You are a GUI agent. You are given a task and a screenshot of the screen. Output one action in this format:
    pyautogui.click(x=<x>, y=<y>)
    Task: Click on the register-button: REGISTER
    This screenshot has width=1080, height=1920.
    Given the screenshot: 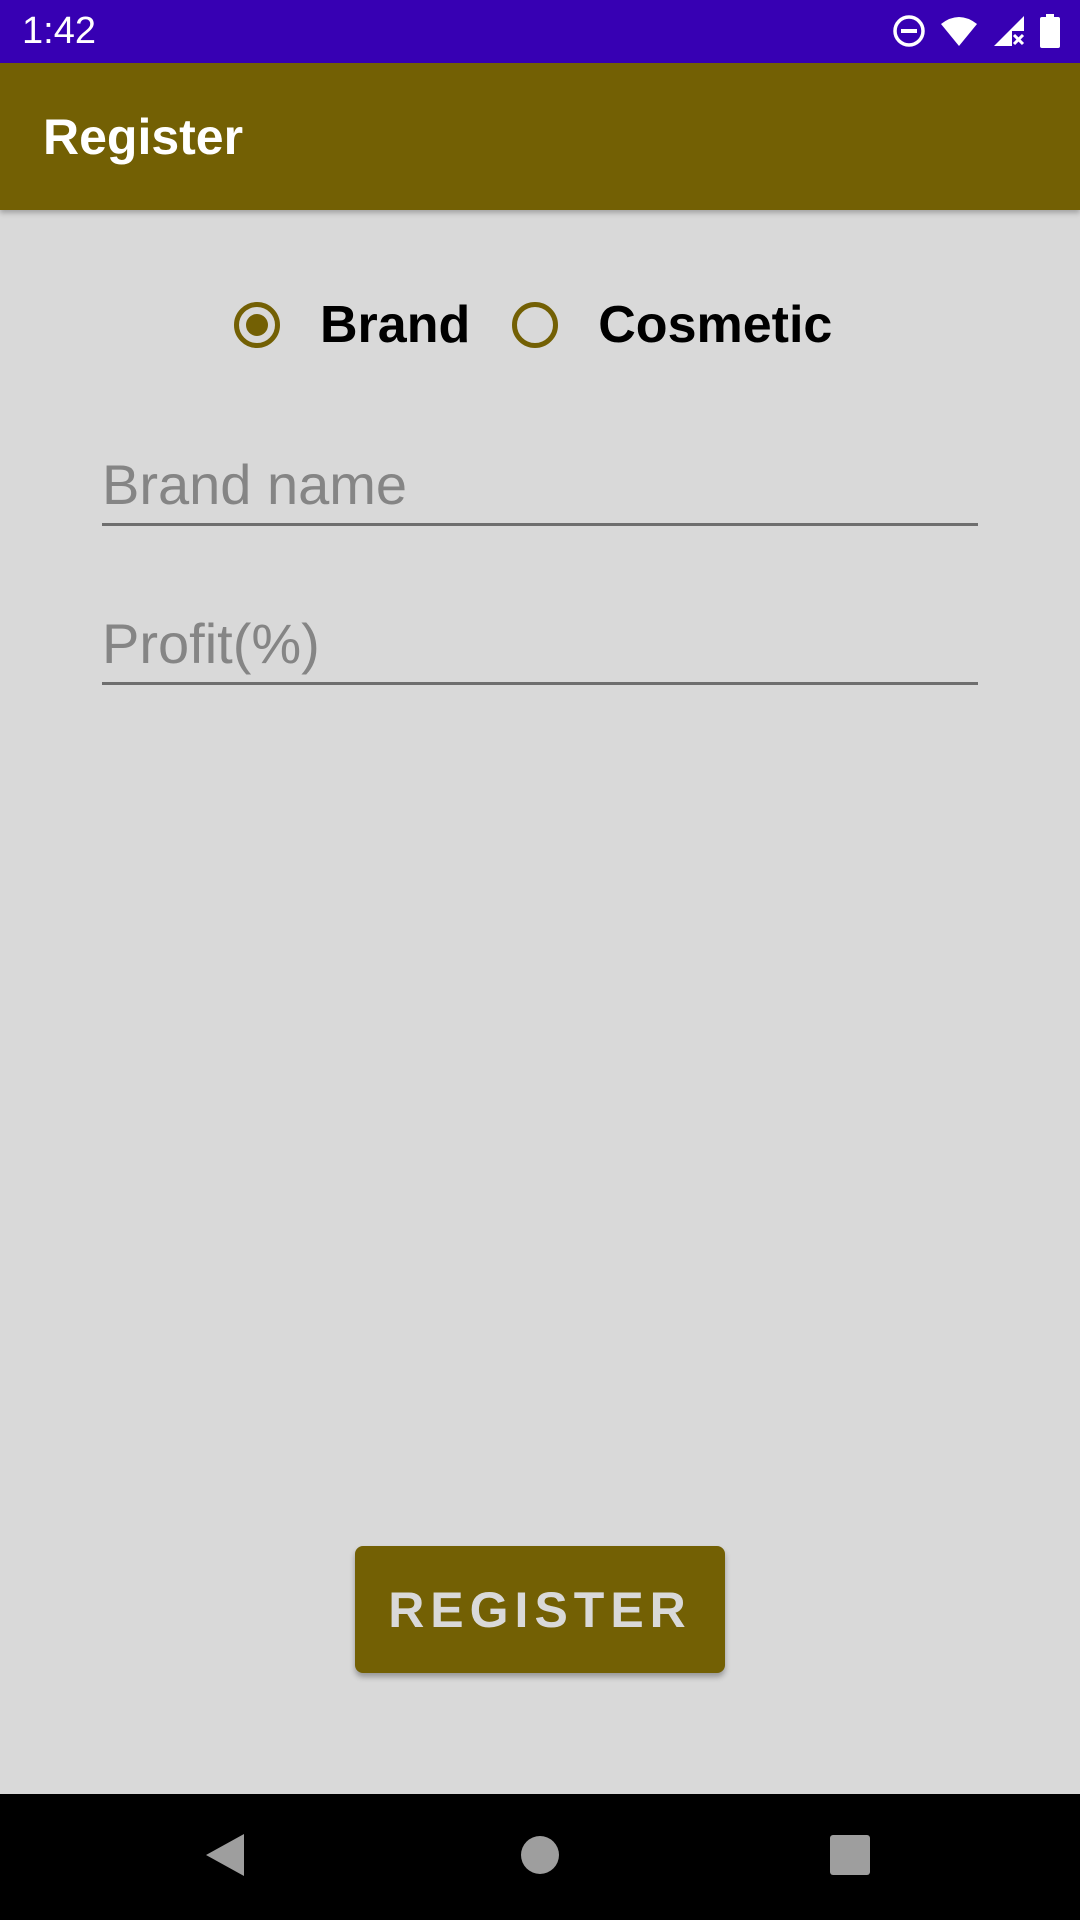 What is the action you would take?
    pyautogui.click(x=540, y=1609)
    